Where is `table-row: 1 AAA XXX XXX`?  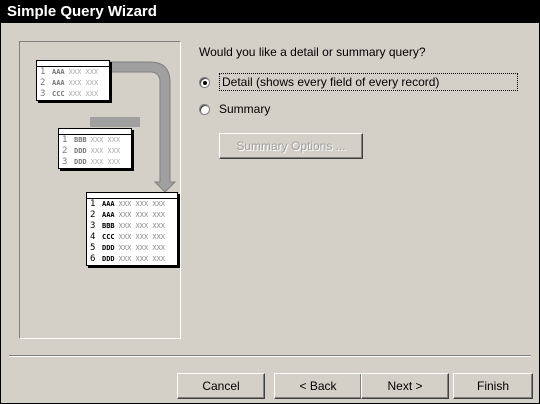 table-row: 1 AAA XXX XXX is located at coordinates (69, 72).